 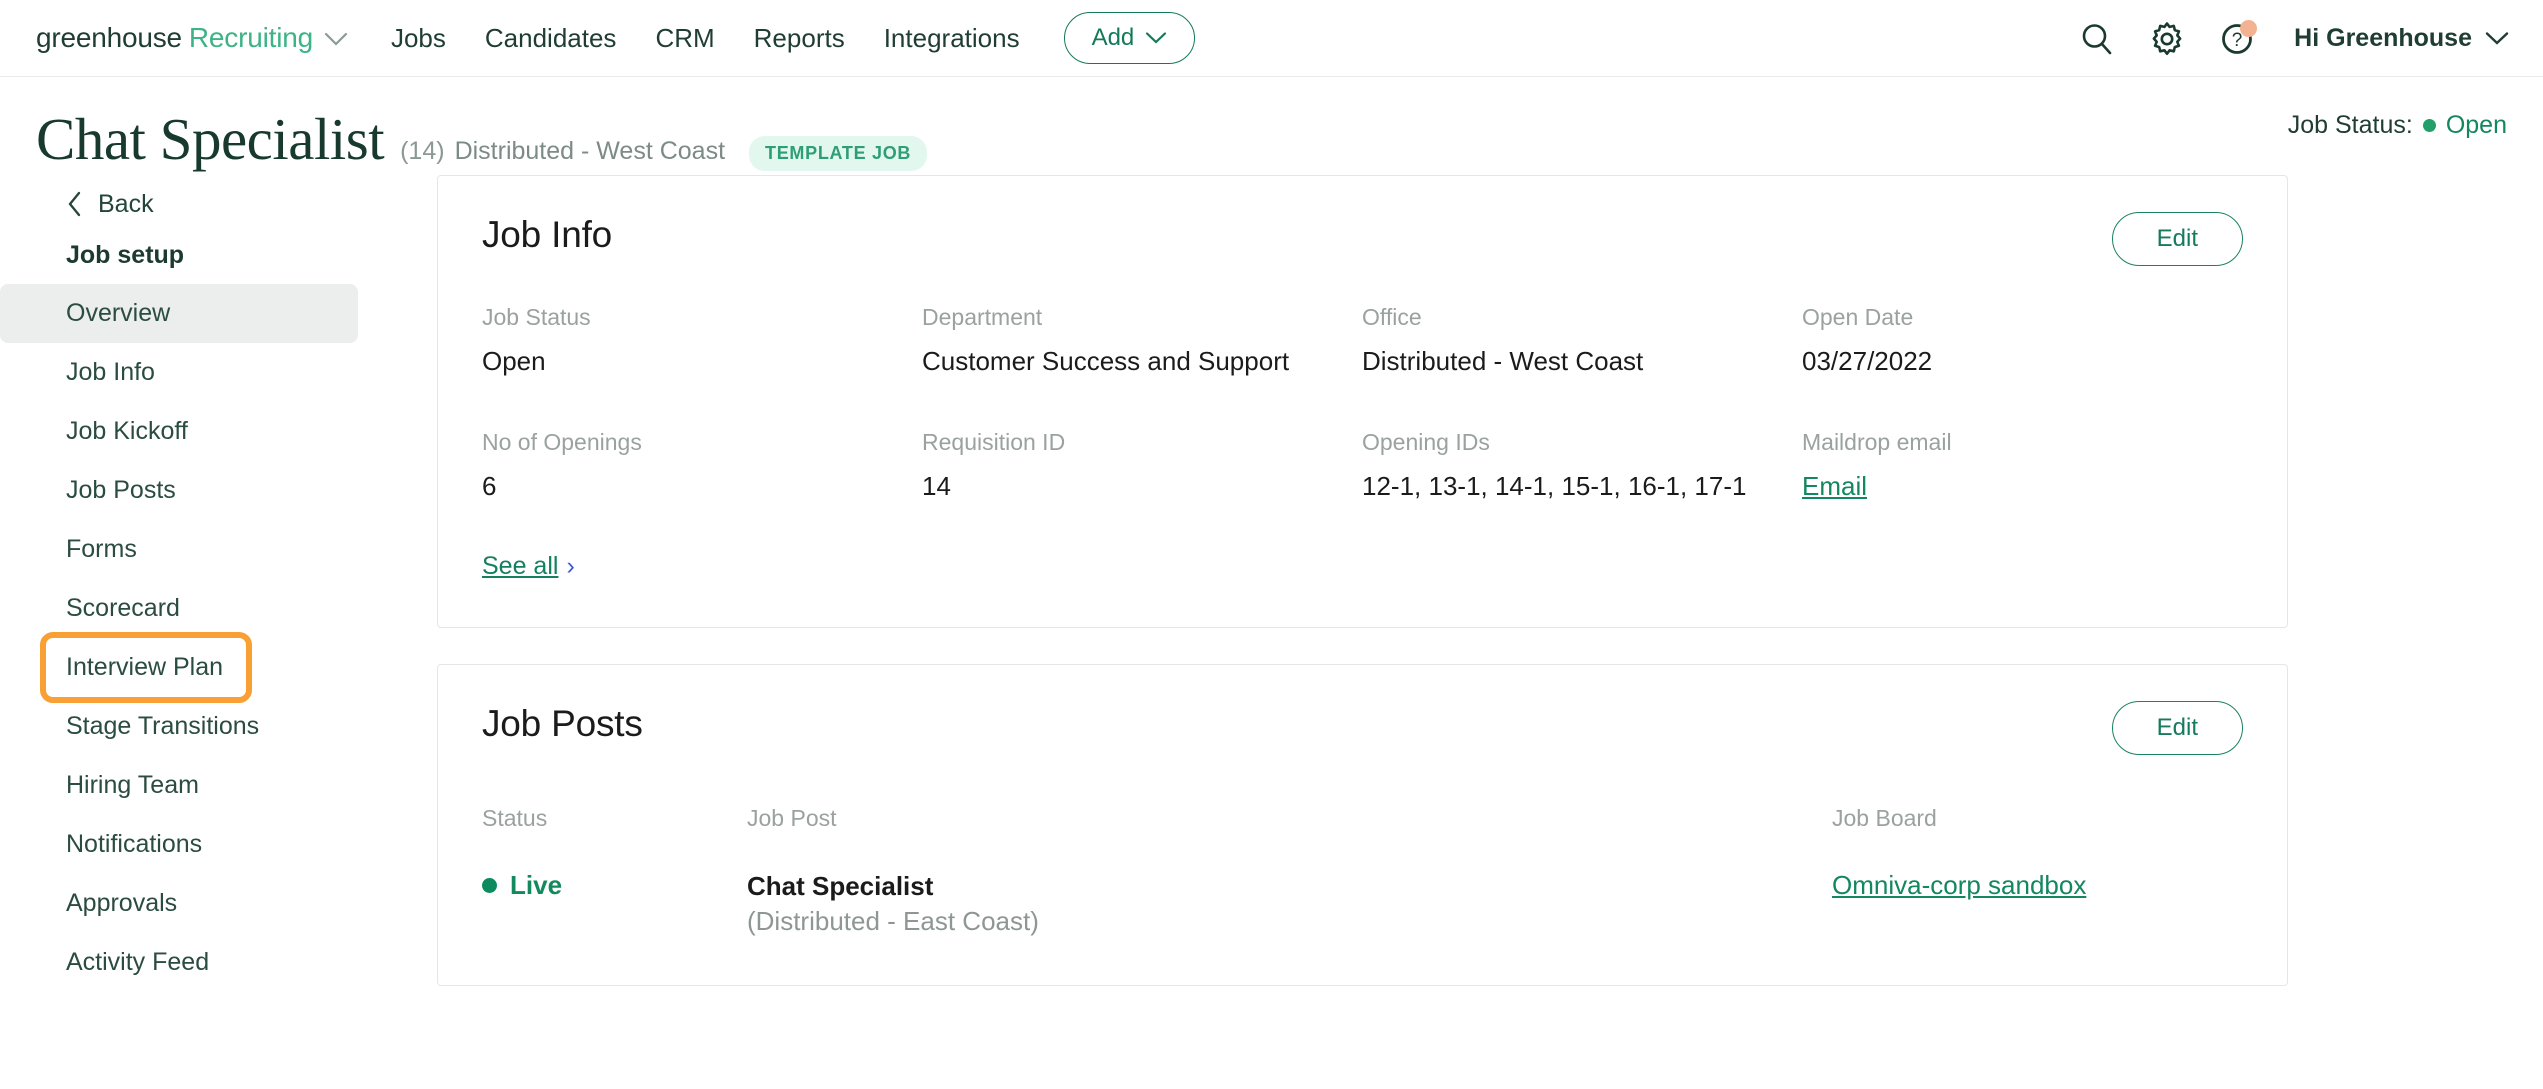 I want to click on field-label: Department, so click(x=982, y=317).